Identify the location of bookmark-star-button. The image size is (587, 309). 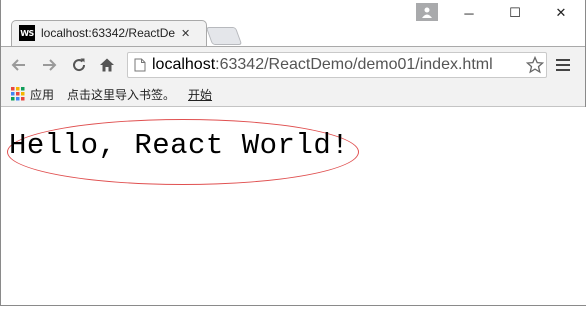
(535, 67).